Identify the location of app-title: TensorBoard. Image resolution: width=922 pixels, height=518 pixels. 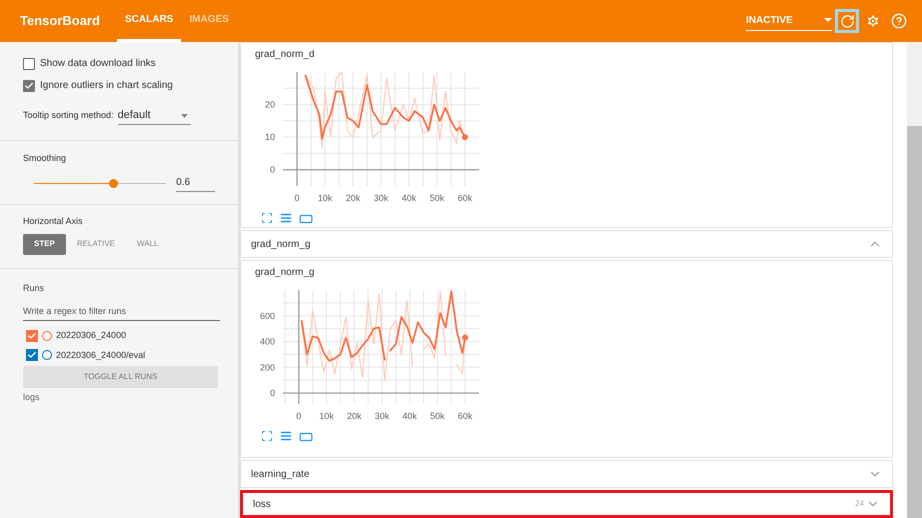
(60, 21).